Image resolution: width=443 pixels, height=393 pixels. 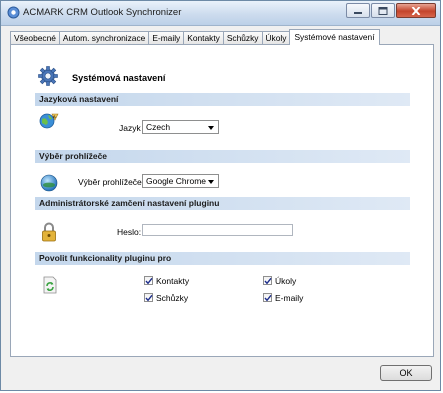 What do you see at coordinates (50, 285) in the screenshot?
I see `sync-document-icon` at bounding box center [50, 285].